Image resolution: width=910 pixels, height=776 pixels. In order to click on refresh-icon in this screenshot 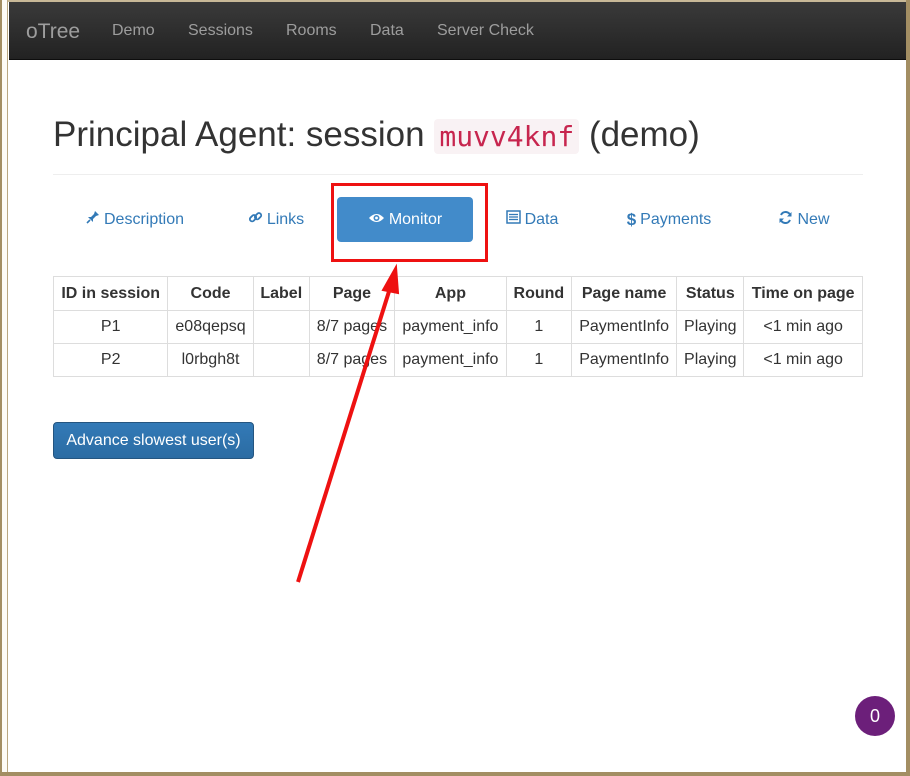, I will do `click(785, 220)`.